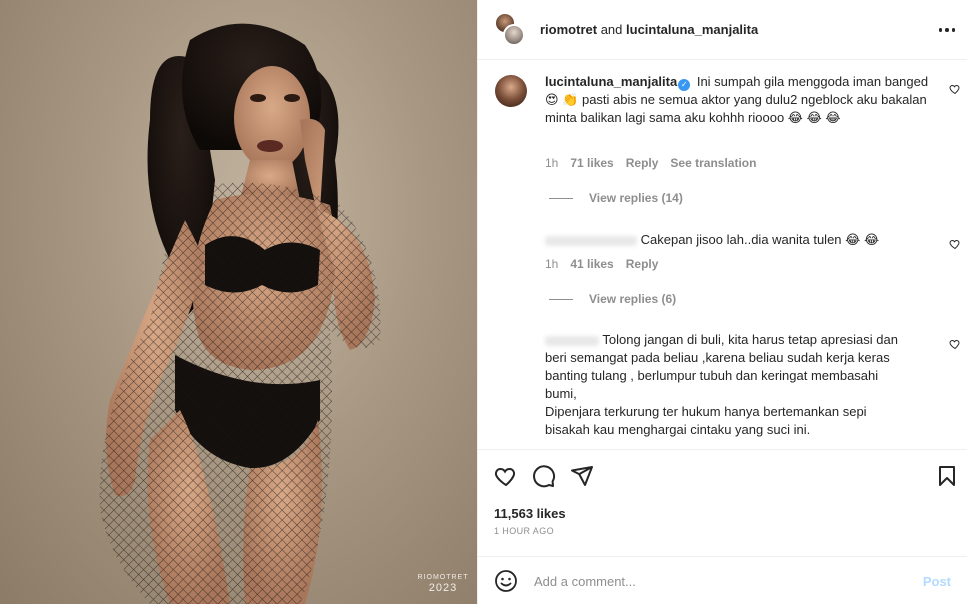 The image size is (967, 604). What do you see at coordinates (760, 239) in the screenshot?
I see `comment-text: Cakepan jisoo lah..dia wanita tulen 😂 😂` at bounding box center [760, 239].